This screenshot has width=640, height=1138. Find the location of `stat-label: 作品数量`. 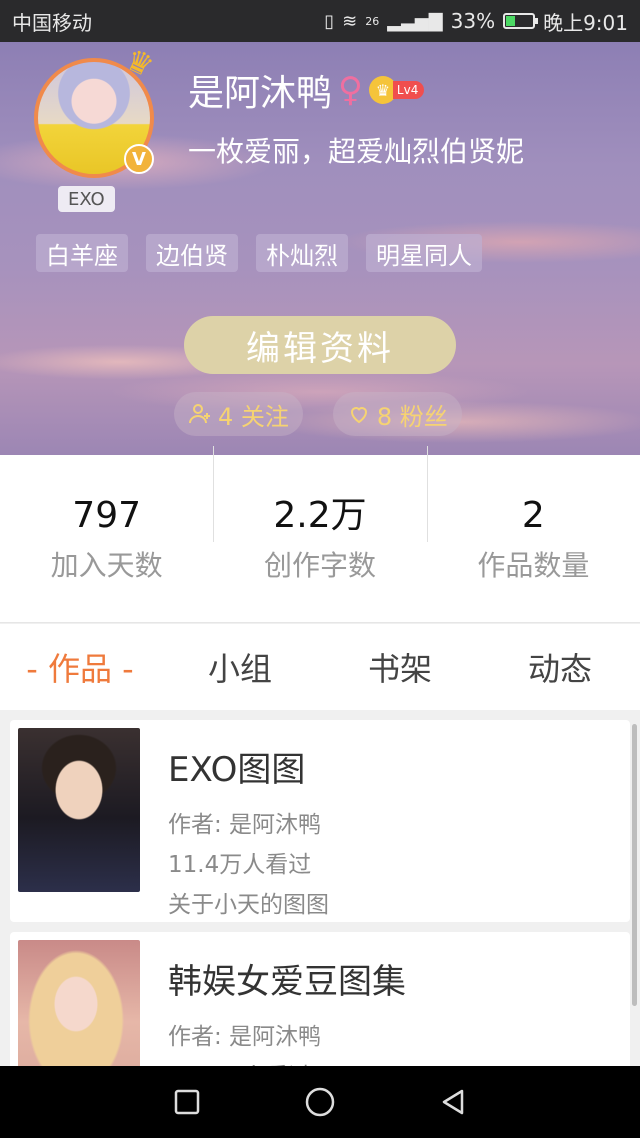

stat-label: 作品数量 is located at coordinates (533, 565).